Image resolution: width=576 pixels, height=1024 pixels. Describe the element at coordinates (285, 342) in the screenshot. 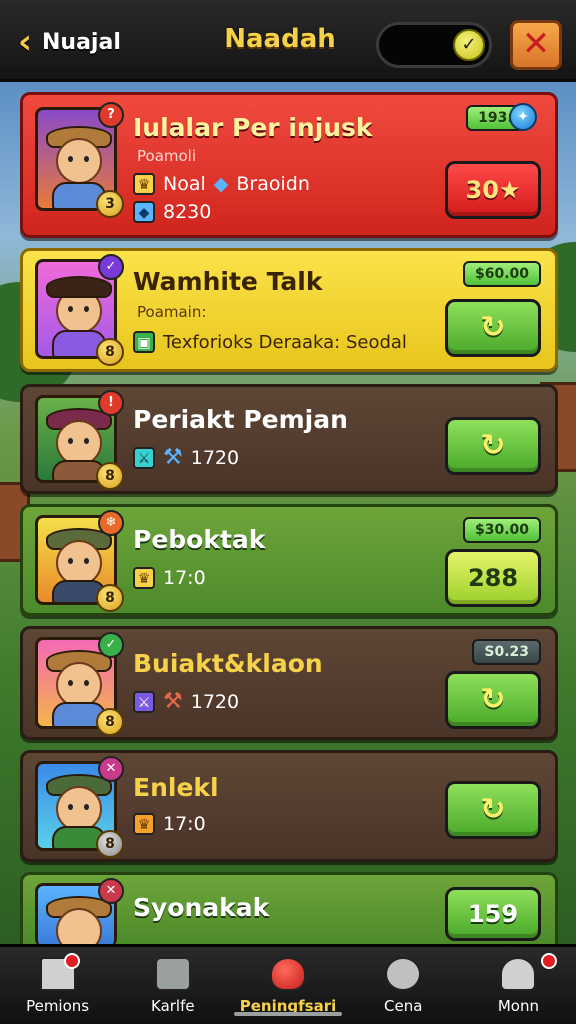

I see `stat-text: Texforioks Deraaka: Seodal` at that location.